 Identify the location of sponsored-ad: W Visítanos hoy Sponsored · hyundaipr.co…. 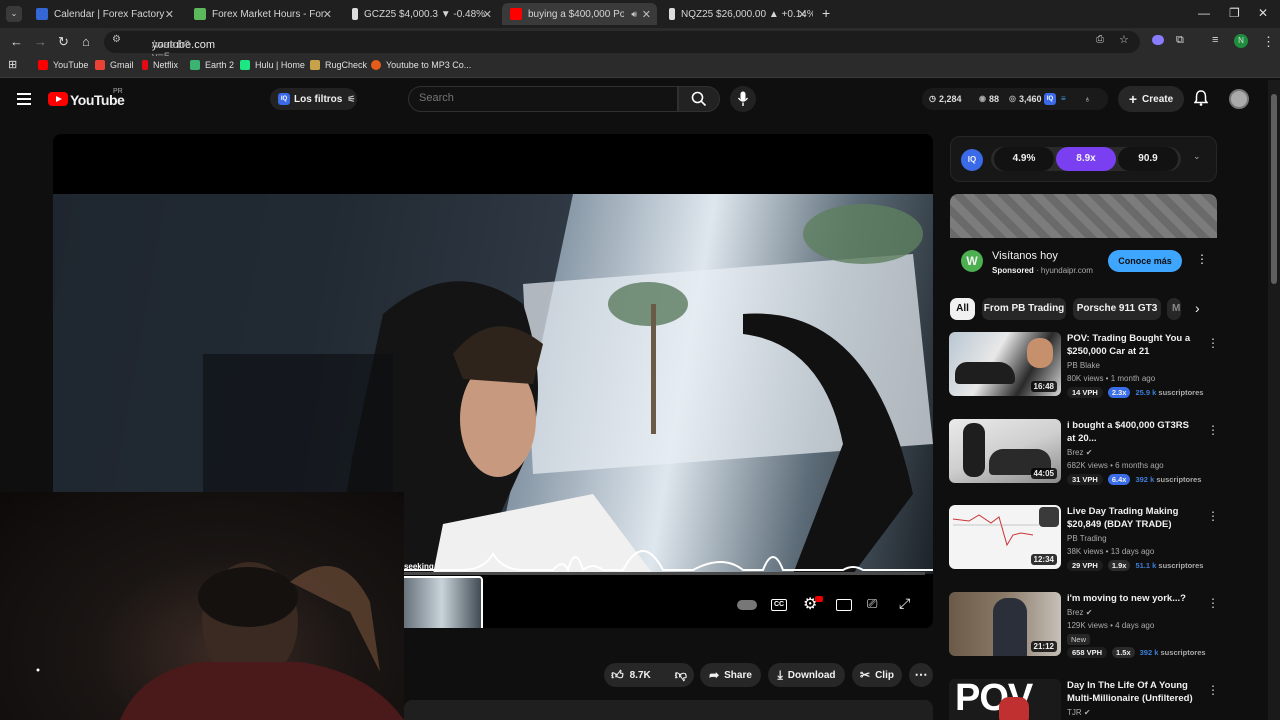
(1083, 240).